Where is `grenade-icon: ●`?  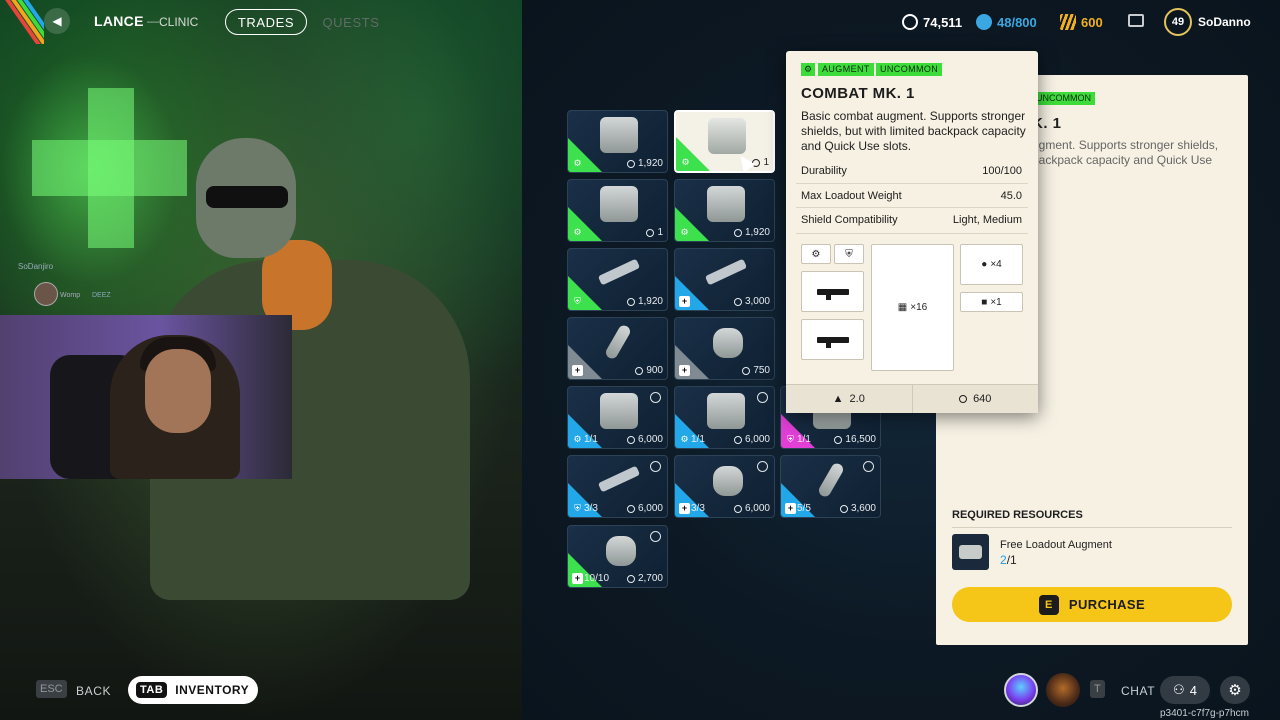 grenade-icon: ● is located at coordinates (984, 264).